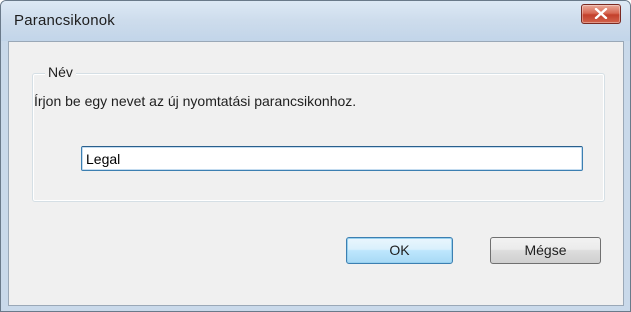 The height and width of the screenshot is (312, 631). I want to click on close-icon, so click(601, 13).